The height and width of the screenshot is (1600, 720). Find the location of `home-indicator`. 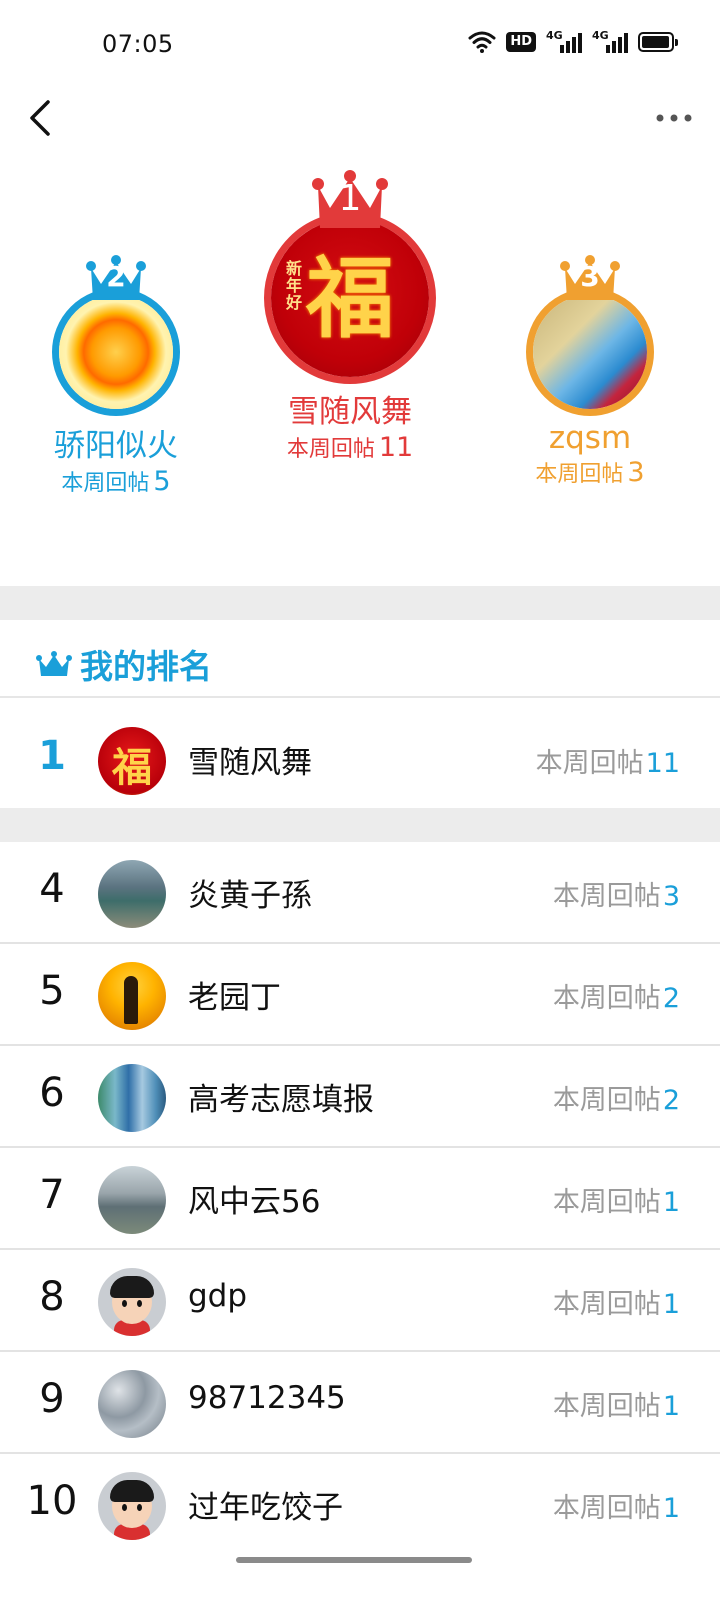

home-indicator is located at coordinates (354, 1560).